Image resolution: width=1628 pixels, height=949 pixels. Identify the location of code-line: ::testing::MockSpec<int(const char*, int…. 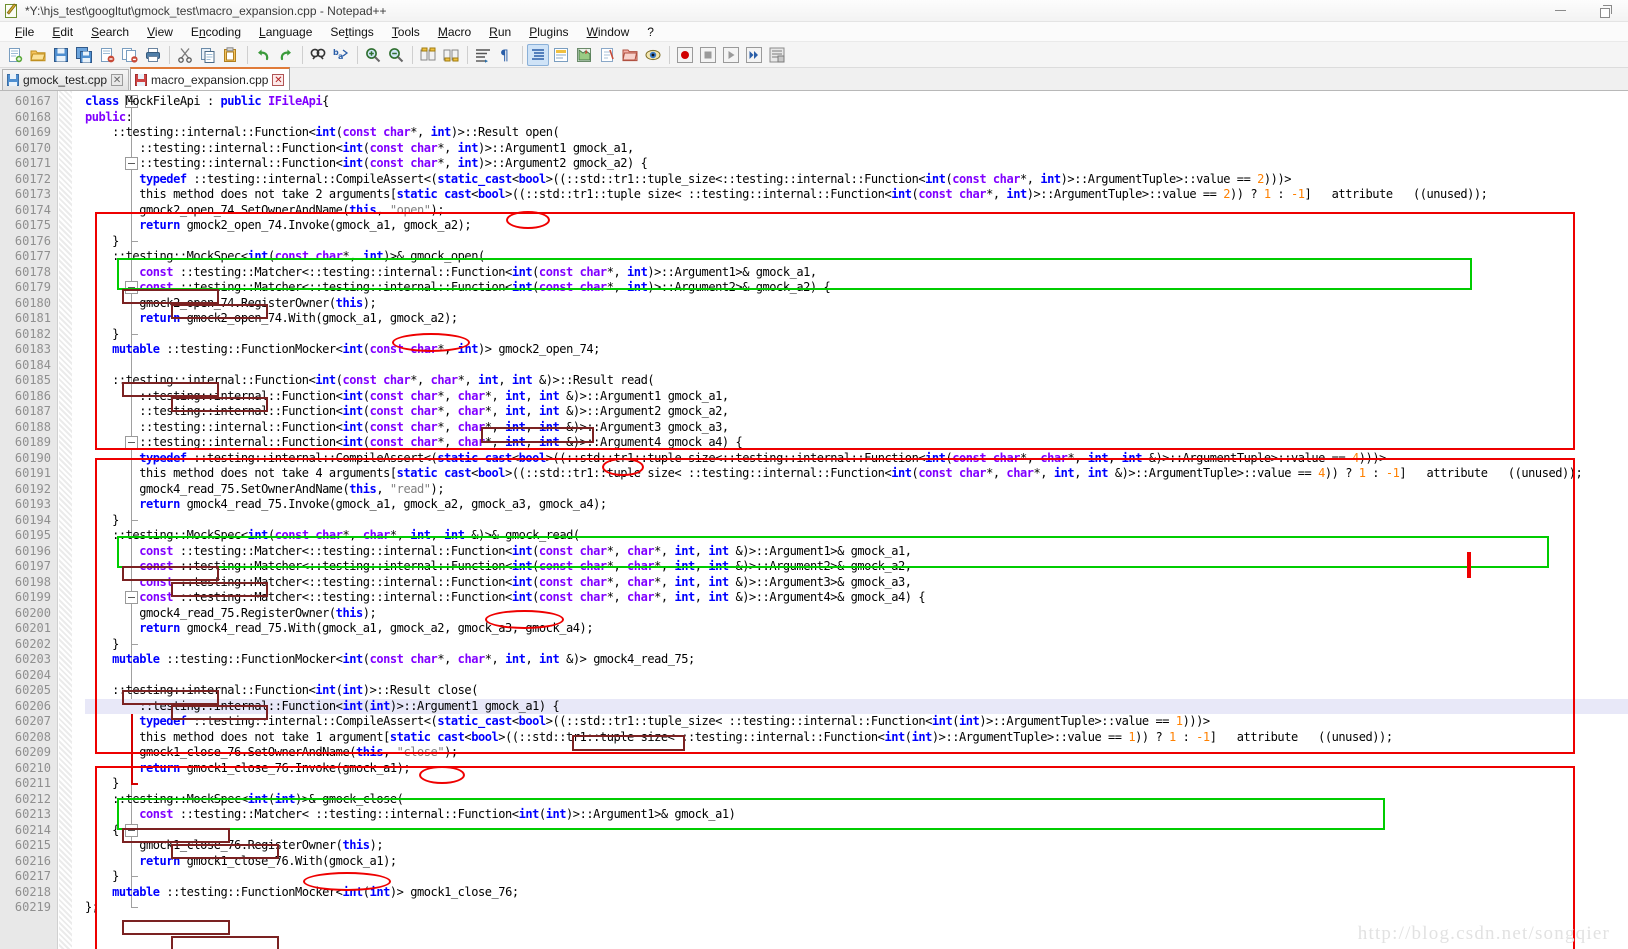
(856, 257).